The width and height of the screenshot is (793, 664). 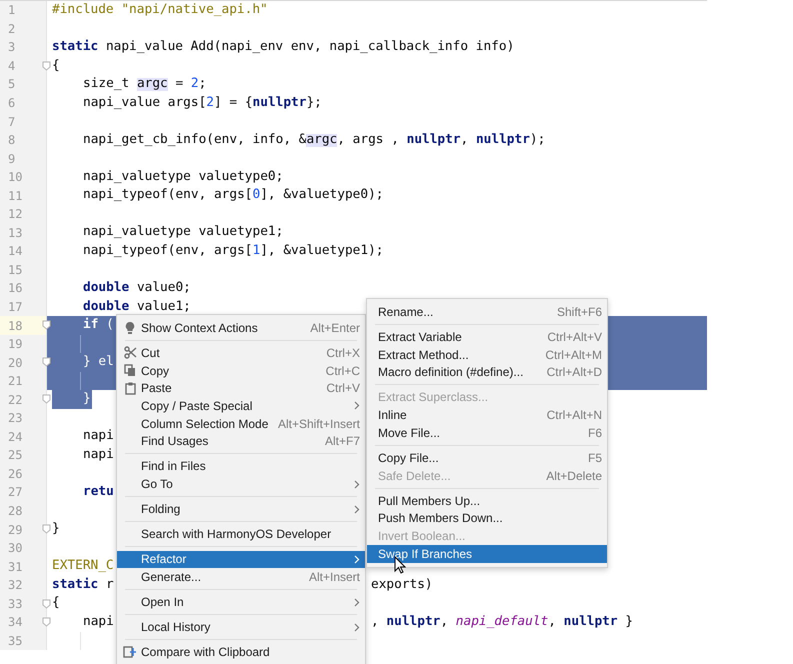 What do you see at coordinates (12, 28) in the screenshot?
I see `line-number: 2` at bounding box center [12, 28].